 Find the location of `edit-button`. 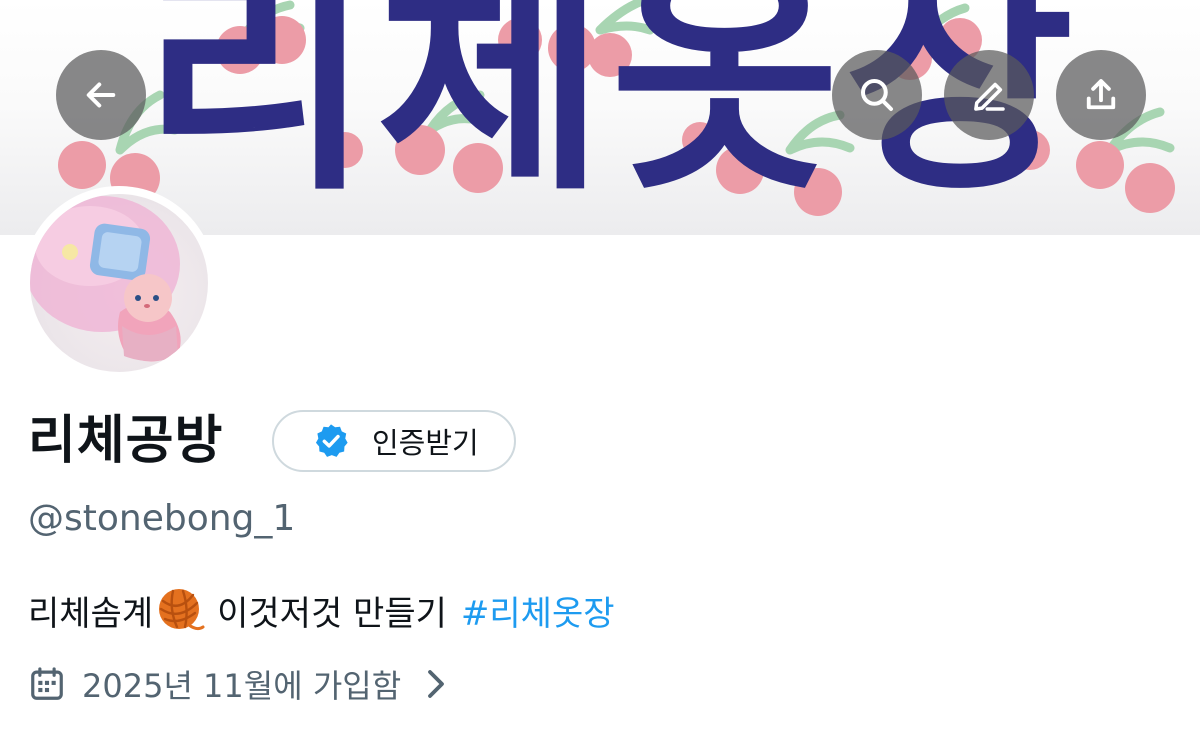

edit-button is located at coordinates (989, 95).